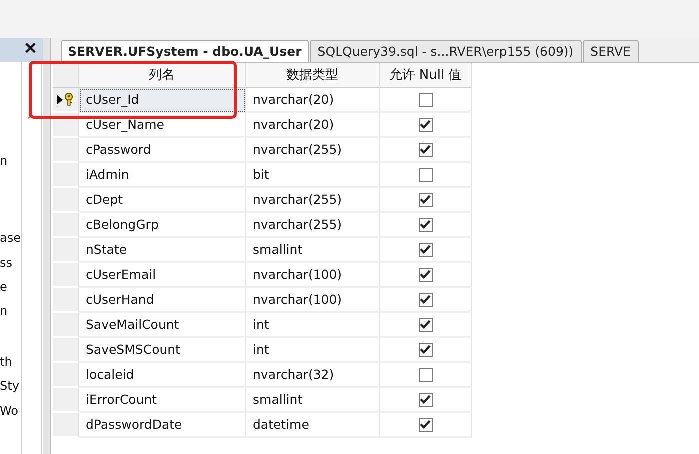  Describe the element at coordinates (162, 425) in the screenshot. I see `table-cell: dPasswordDate` at that location.